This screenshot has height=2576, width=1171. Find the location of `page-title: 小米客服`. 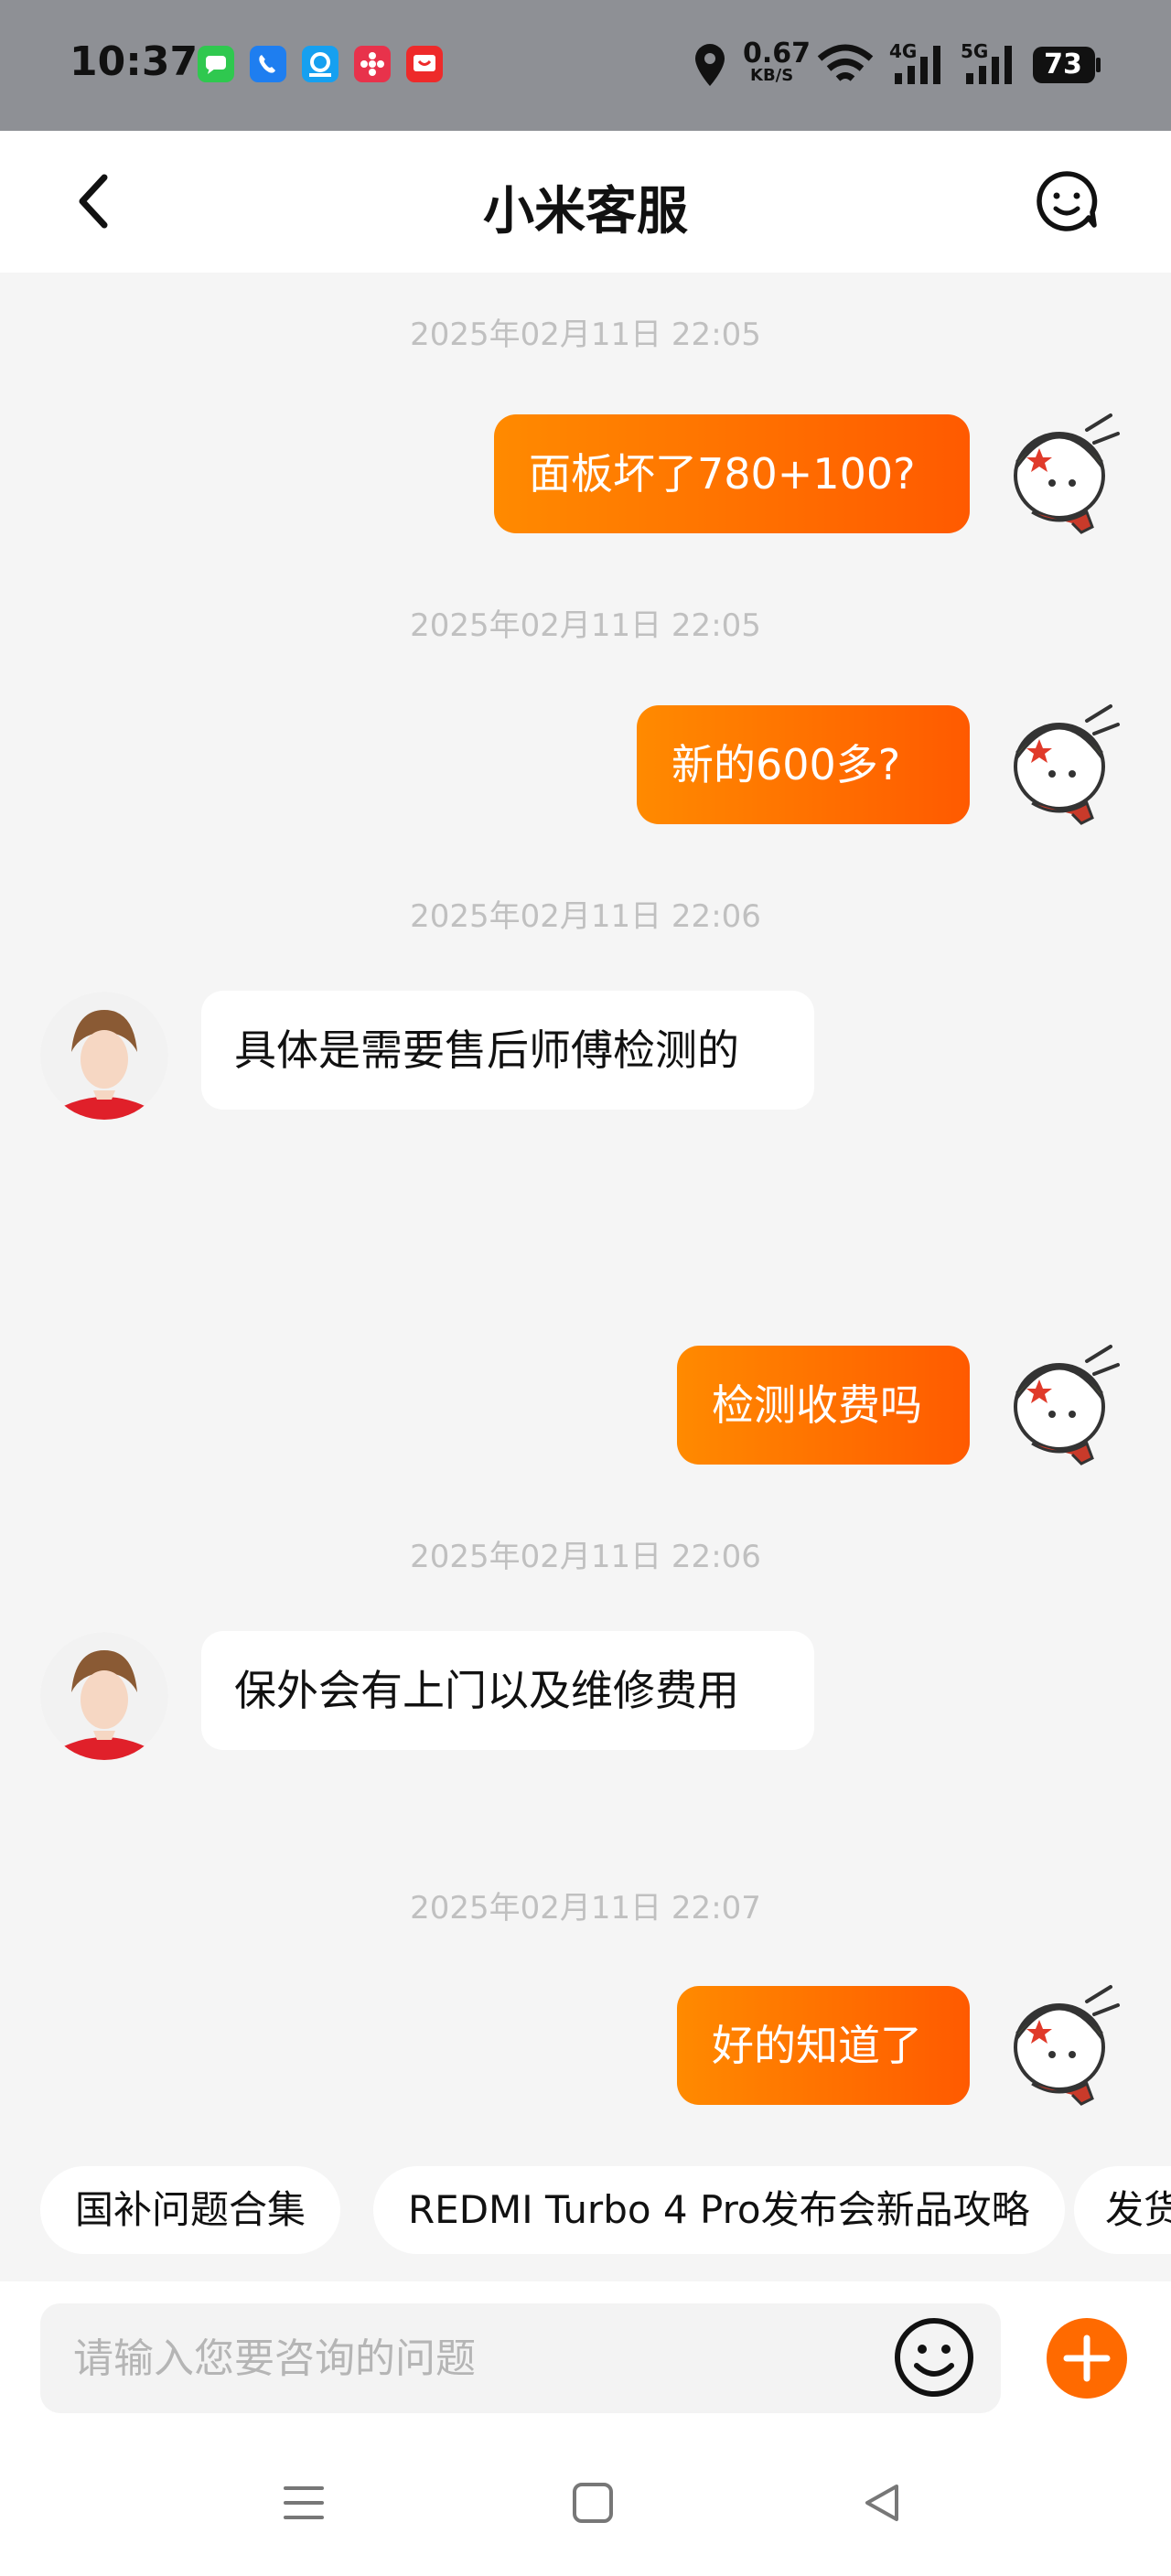

page-title: 小米客服 is located at coordinates (585, 212).